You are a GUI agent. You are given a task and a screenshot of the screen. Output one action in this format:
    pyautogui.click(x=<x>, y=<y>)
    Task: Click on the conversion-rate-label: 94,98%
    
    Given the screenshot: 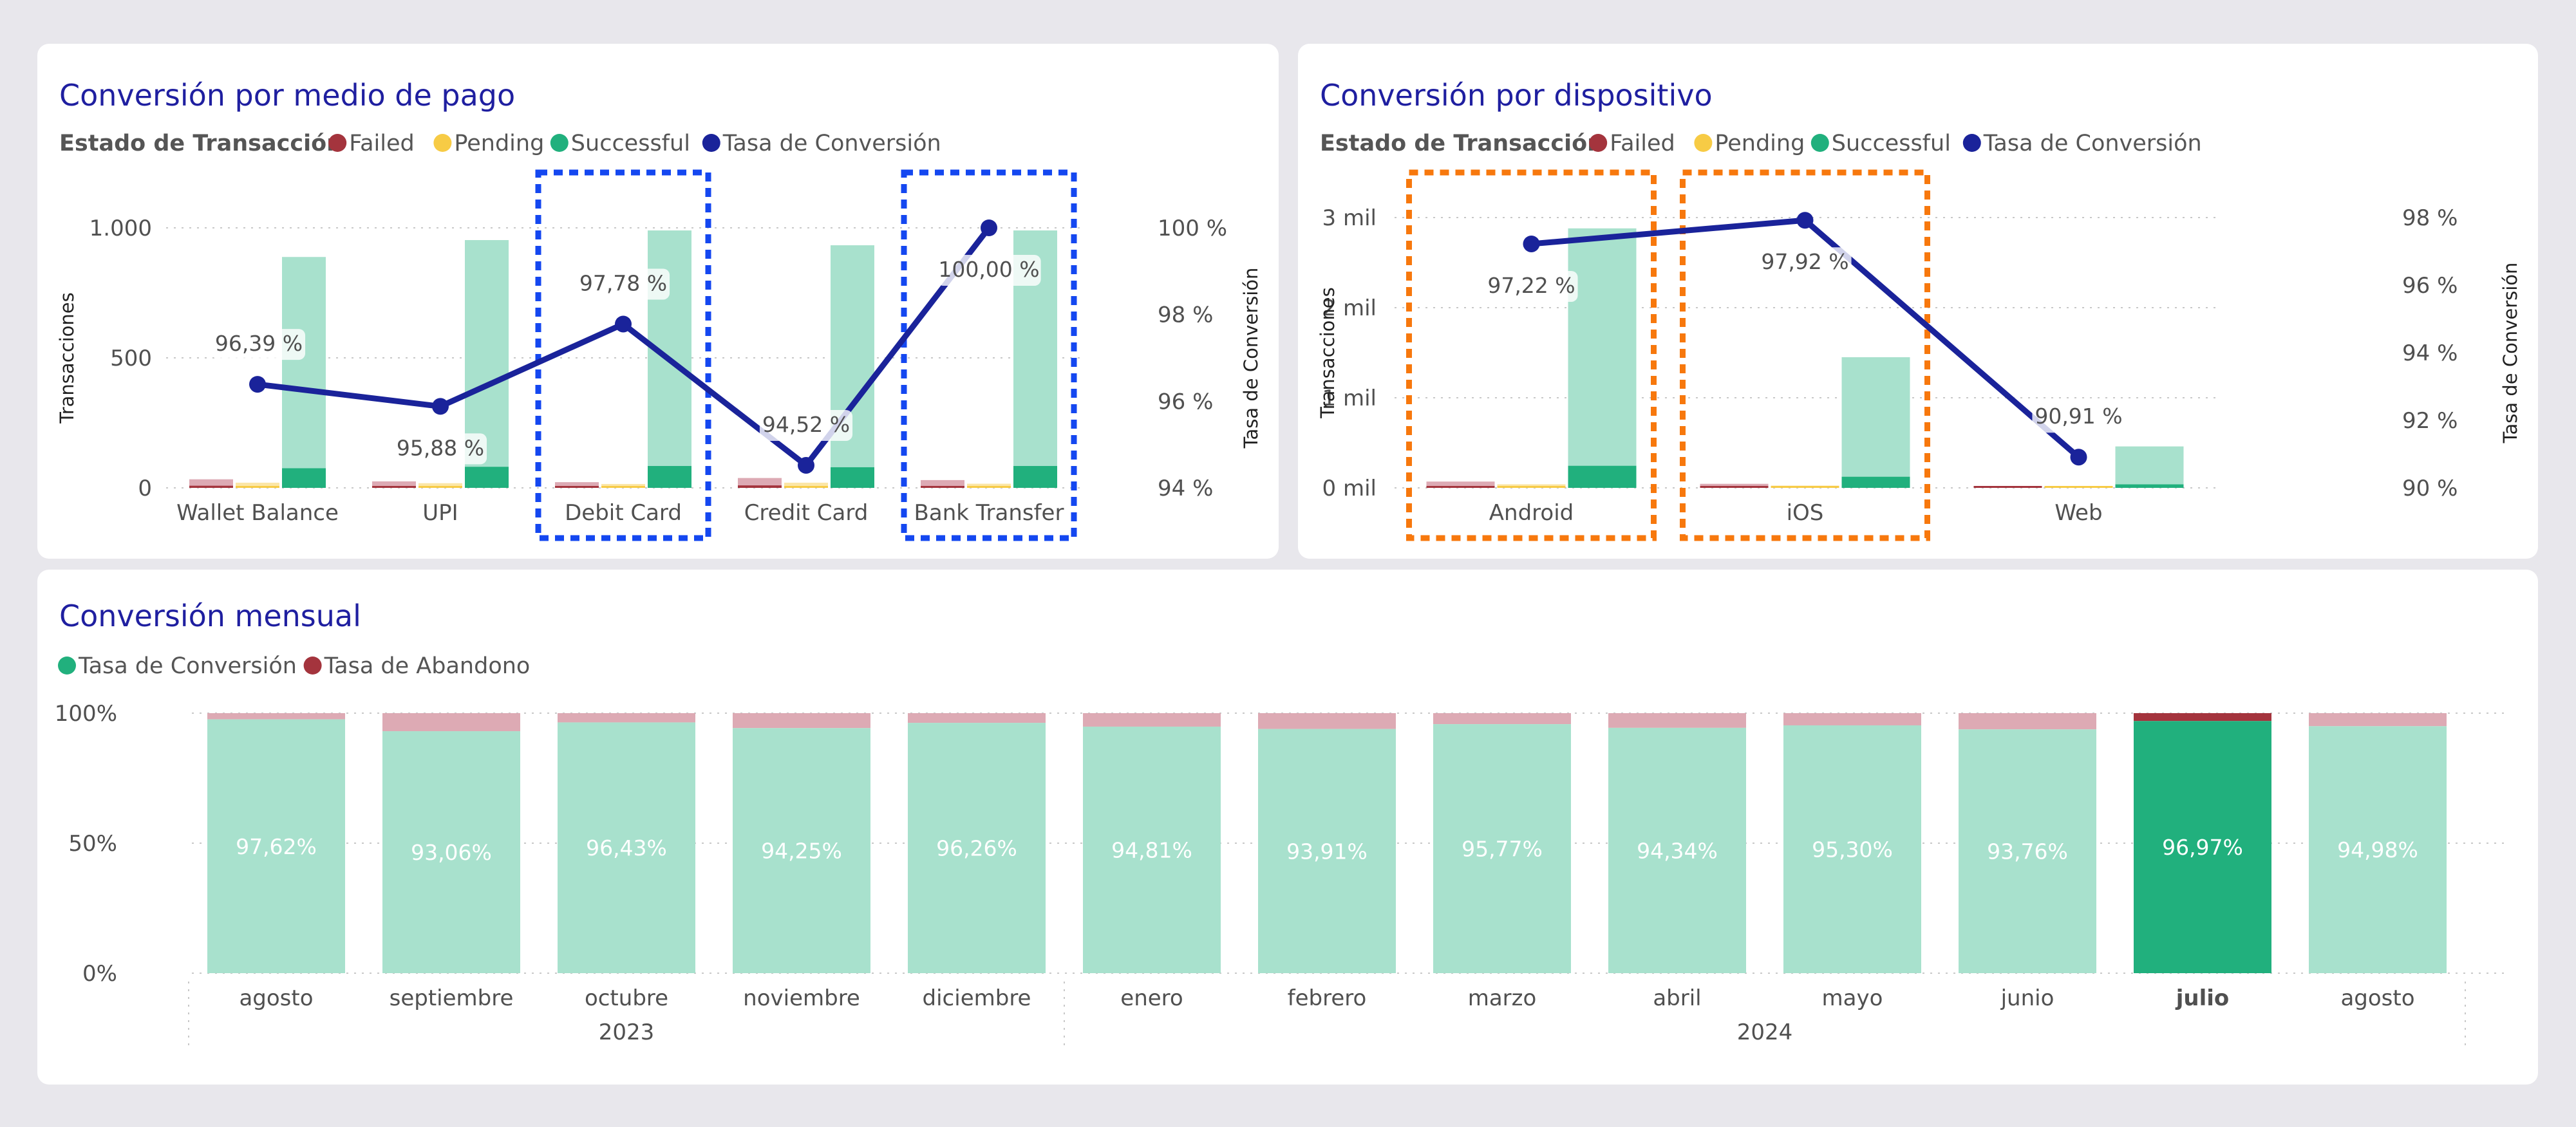 What is the action you would take?
    pyautogui.click(x=2377, y=850)
    